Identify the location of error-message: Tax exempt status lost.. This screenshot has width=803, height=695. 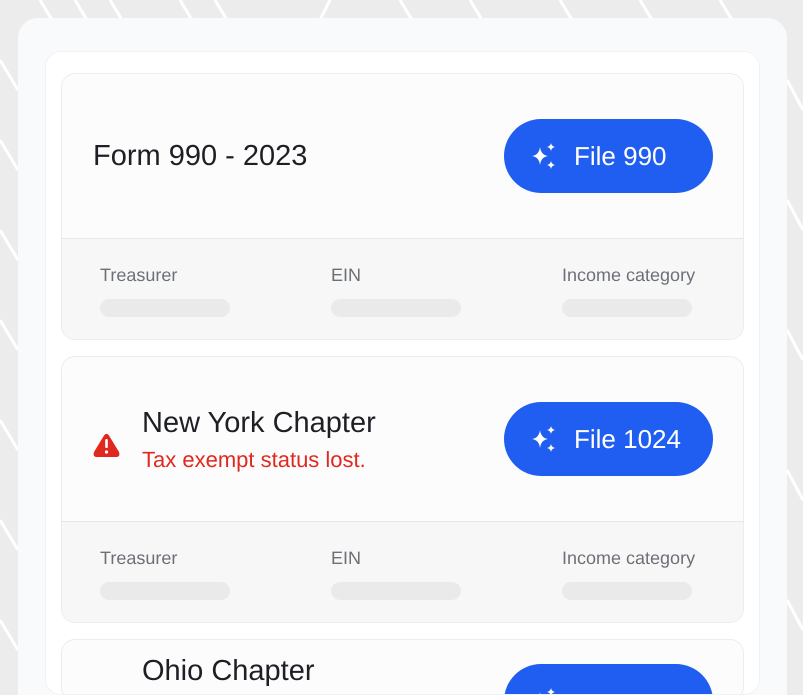
(254, 460).